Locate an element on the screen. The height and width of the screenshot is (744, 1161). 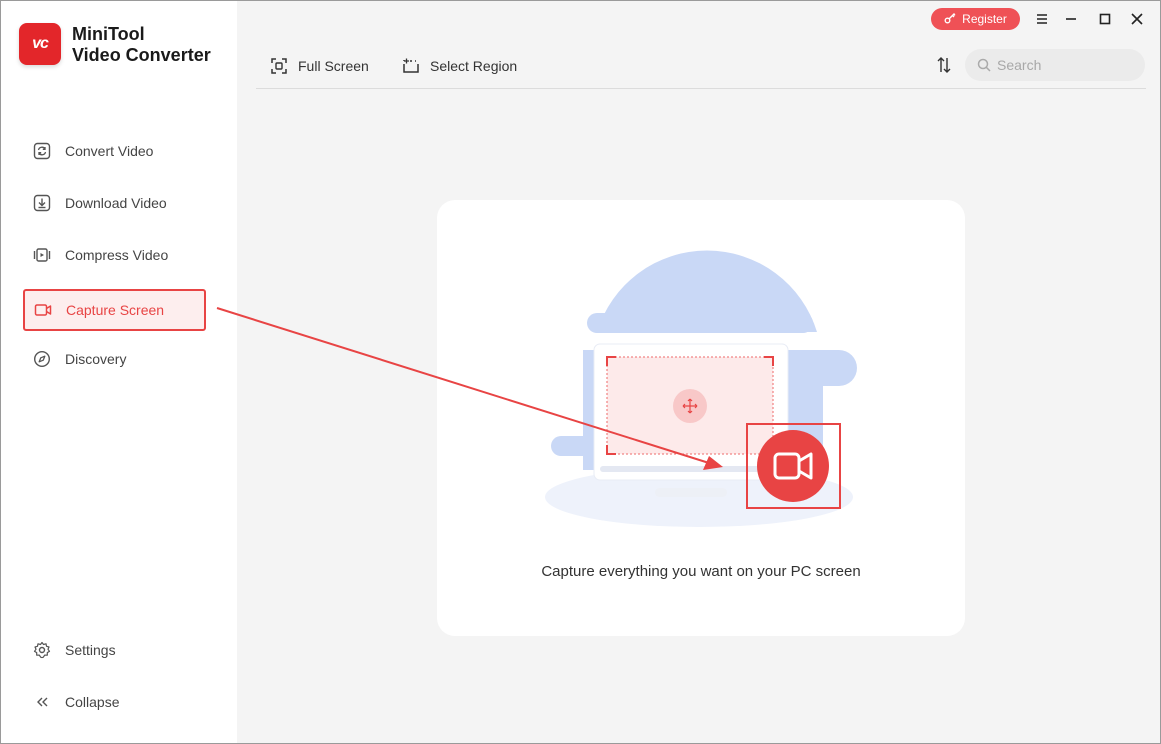
sidebar-item-compress-video: Compress Video is located at coordinates (115, 255).